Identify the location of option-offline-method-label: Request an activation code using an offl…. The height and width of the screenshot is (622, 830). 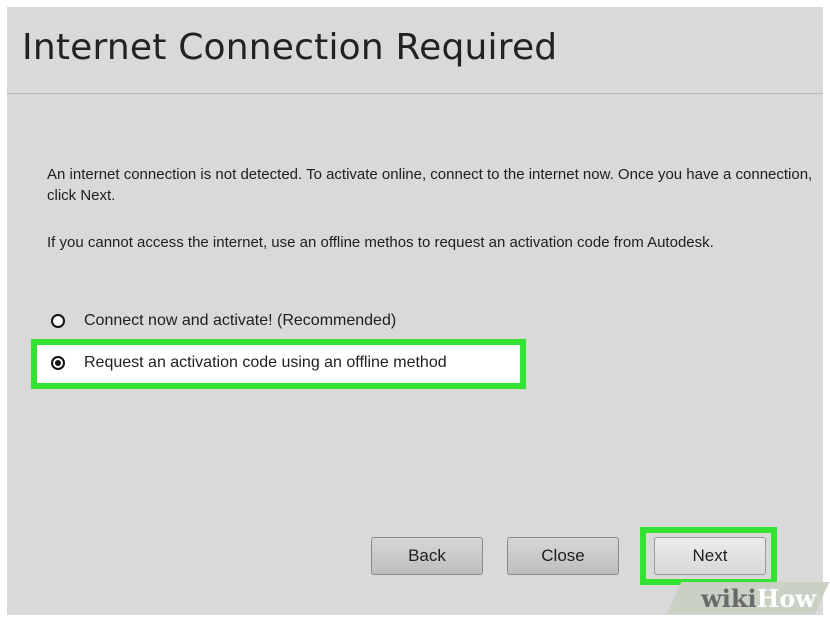
(265, 362).